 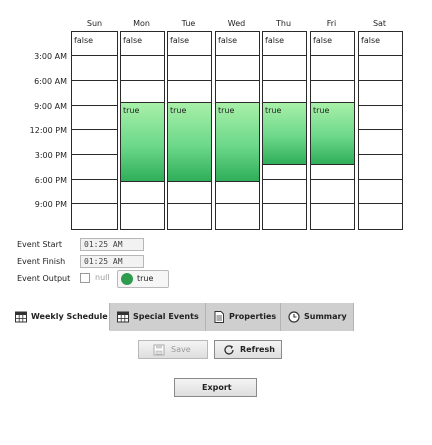 What do you see at coordinates (94, 130) in the screenshot?
I see `day-column-sun: false` at bounding box center [94, 130].